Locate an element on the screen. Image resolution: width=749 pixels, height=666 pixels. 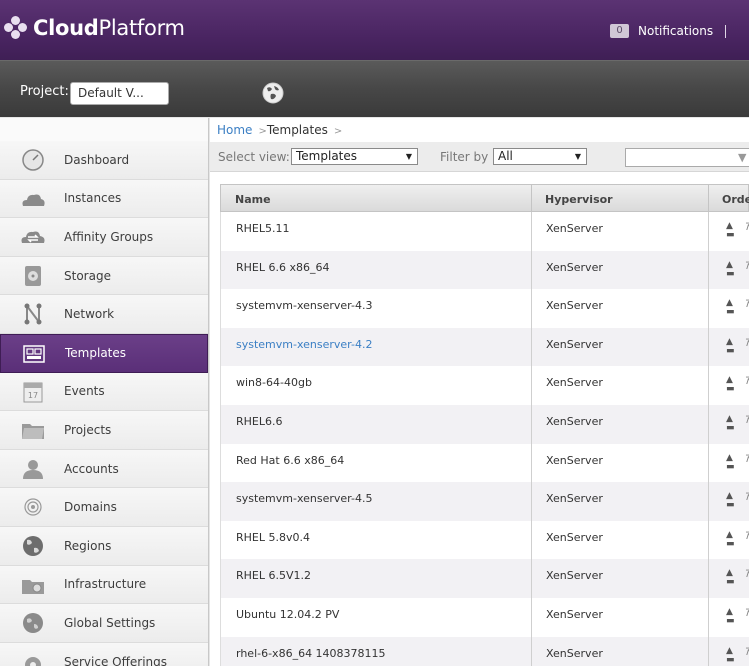
sidebar-item-label: Instances is located at coordinates (93, 198).